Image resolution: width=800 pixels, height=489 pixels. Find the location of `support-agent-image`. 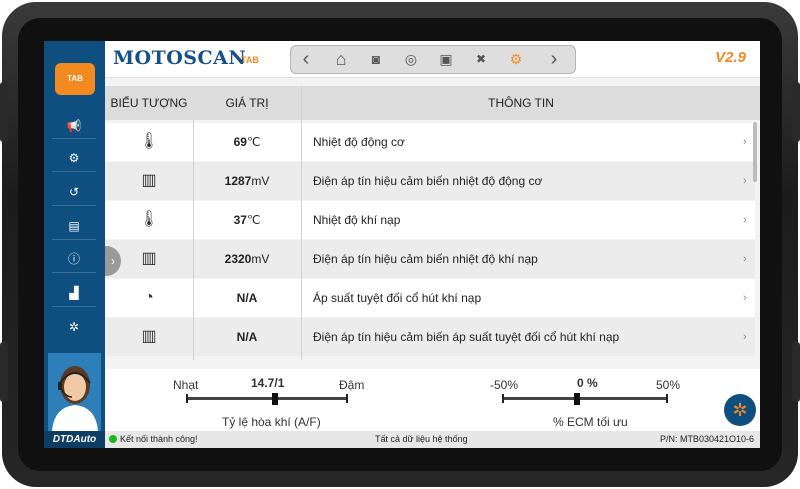

support-agent-image is located at coordinates (74, 392).